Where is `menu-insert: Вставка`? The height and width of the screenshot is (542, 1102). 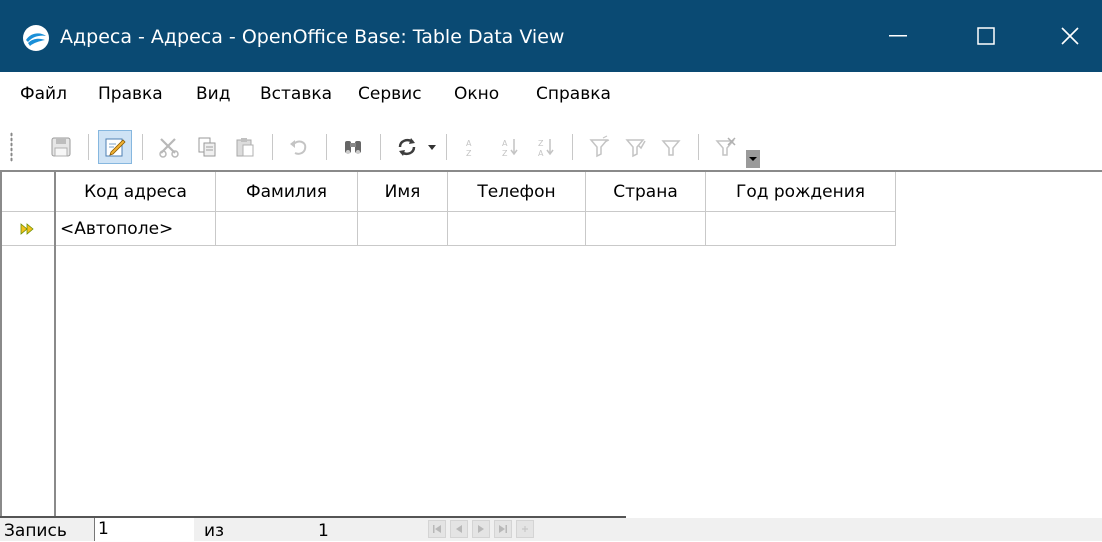 menu-insert: Вставка is located at coordinates (296, 94).